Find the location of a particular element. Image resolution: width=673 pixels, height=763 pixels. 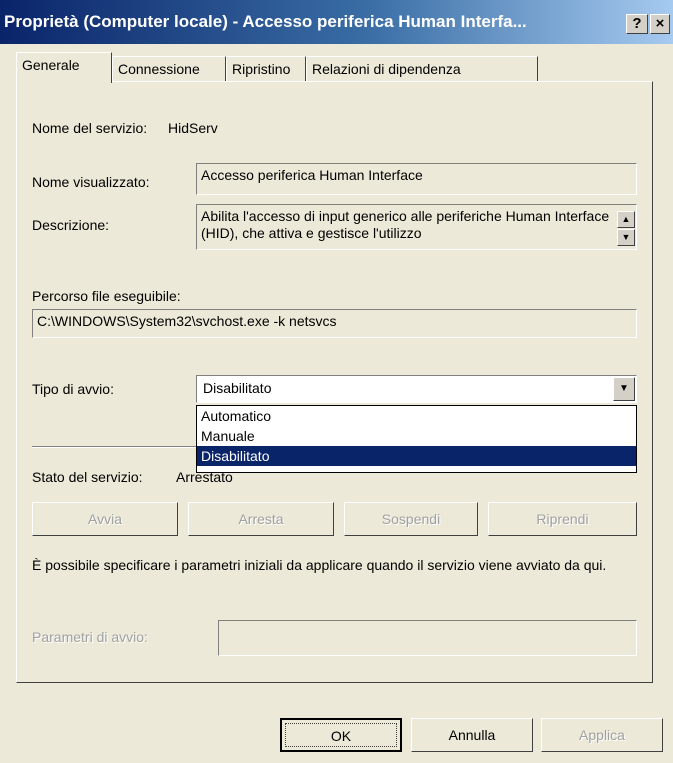

description-scrollbar: ▲ ▼ is located at coordinates (626, 227).